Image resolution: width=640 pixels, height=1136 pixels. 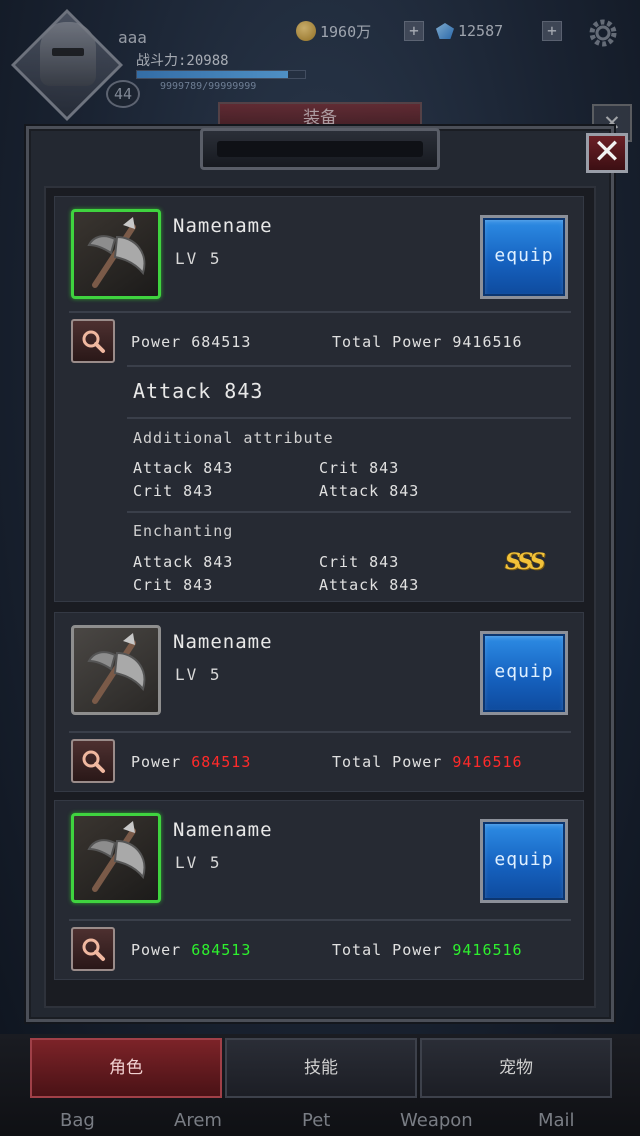 I want to click on nav-mail: Mail, so click(x=556, y=1120).